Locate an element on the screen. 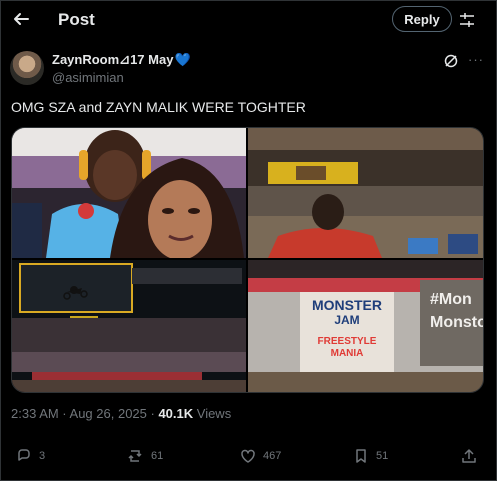  back-arrow-icon is located at coordinates (21, 19).